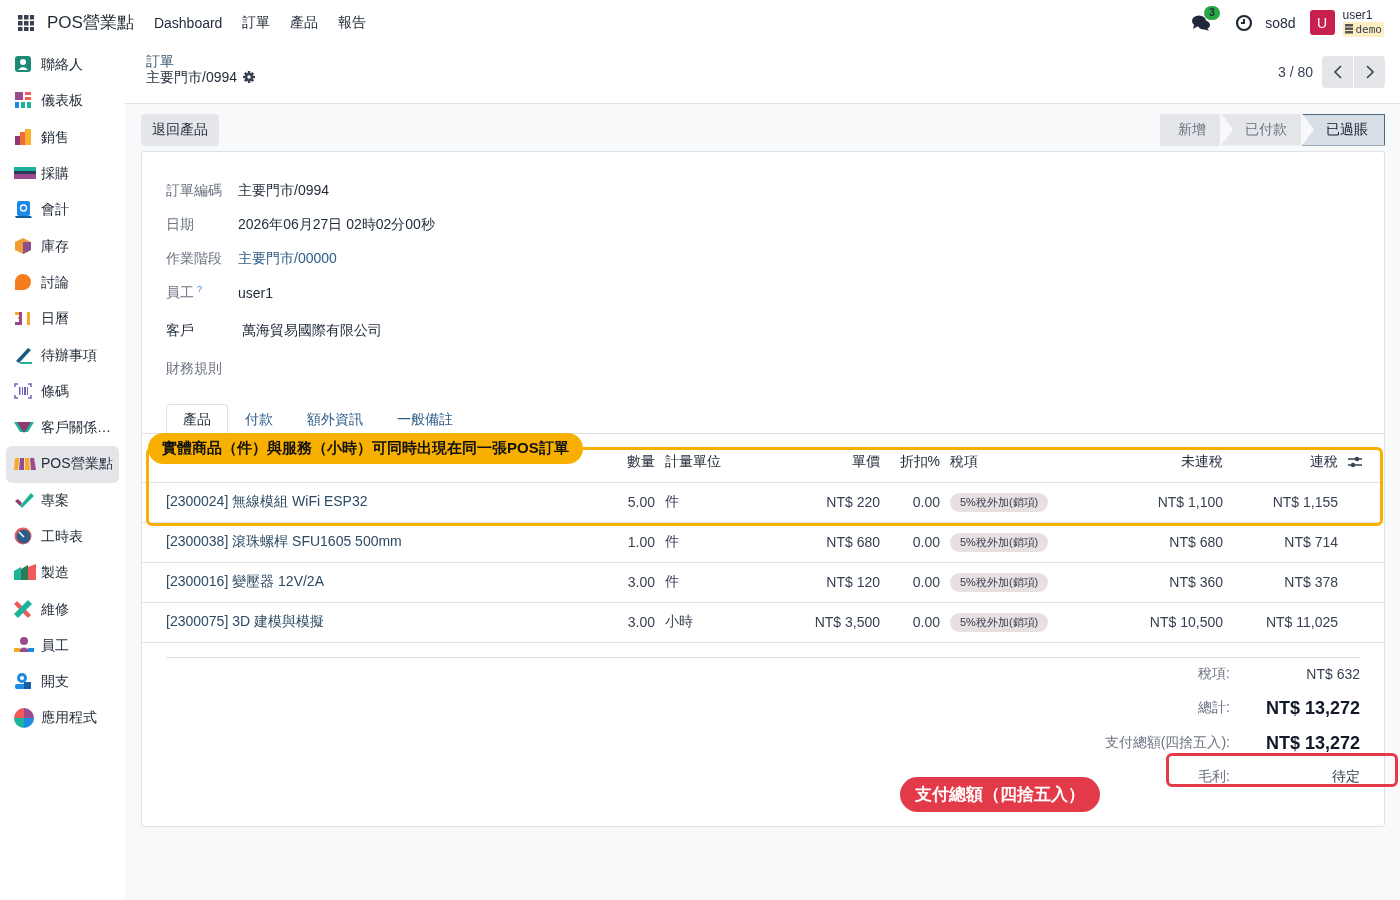 This screenshot has width=1400, height=900. Describe the element at coordinates (1022, 458) in the screenshot. I see `column-header: 稅項` at that location.